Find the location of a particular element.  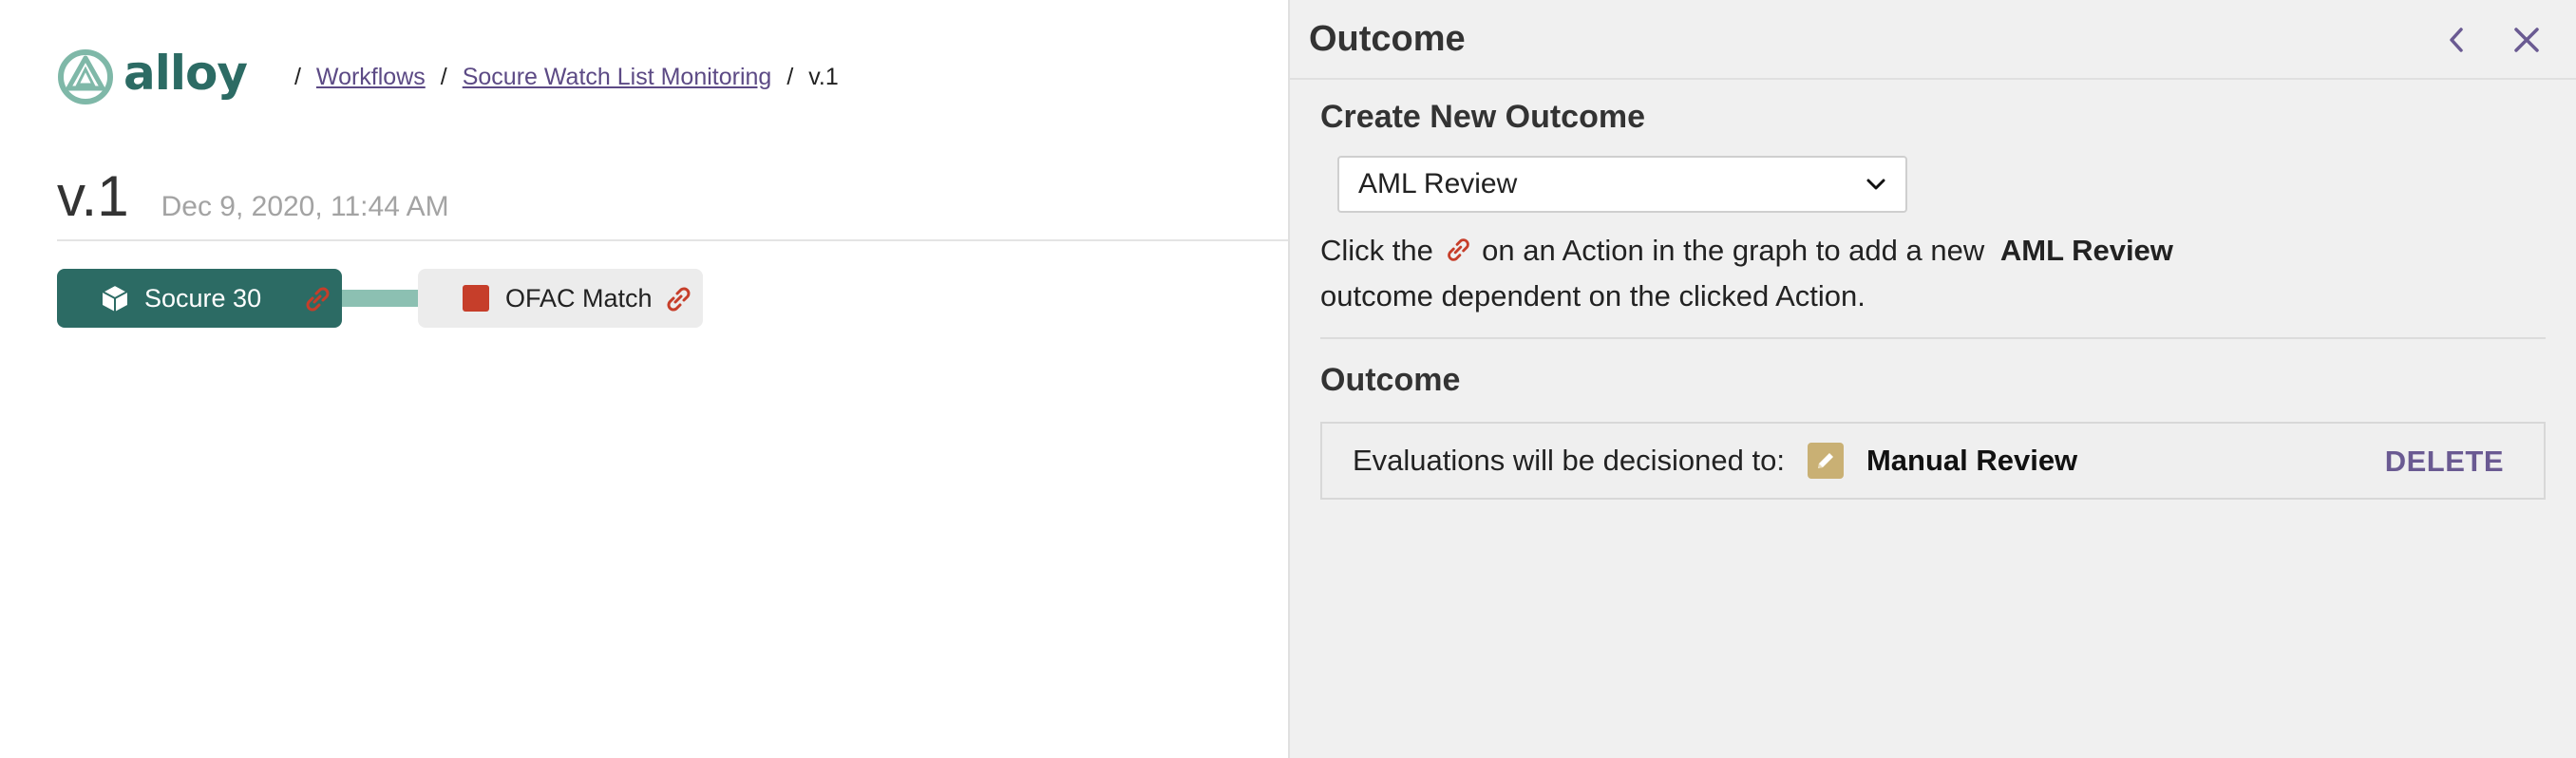

help-text-start: Click the is located at coordinates (1376, 251).